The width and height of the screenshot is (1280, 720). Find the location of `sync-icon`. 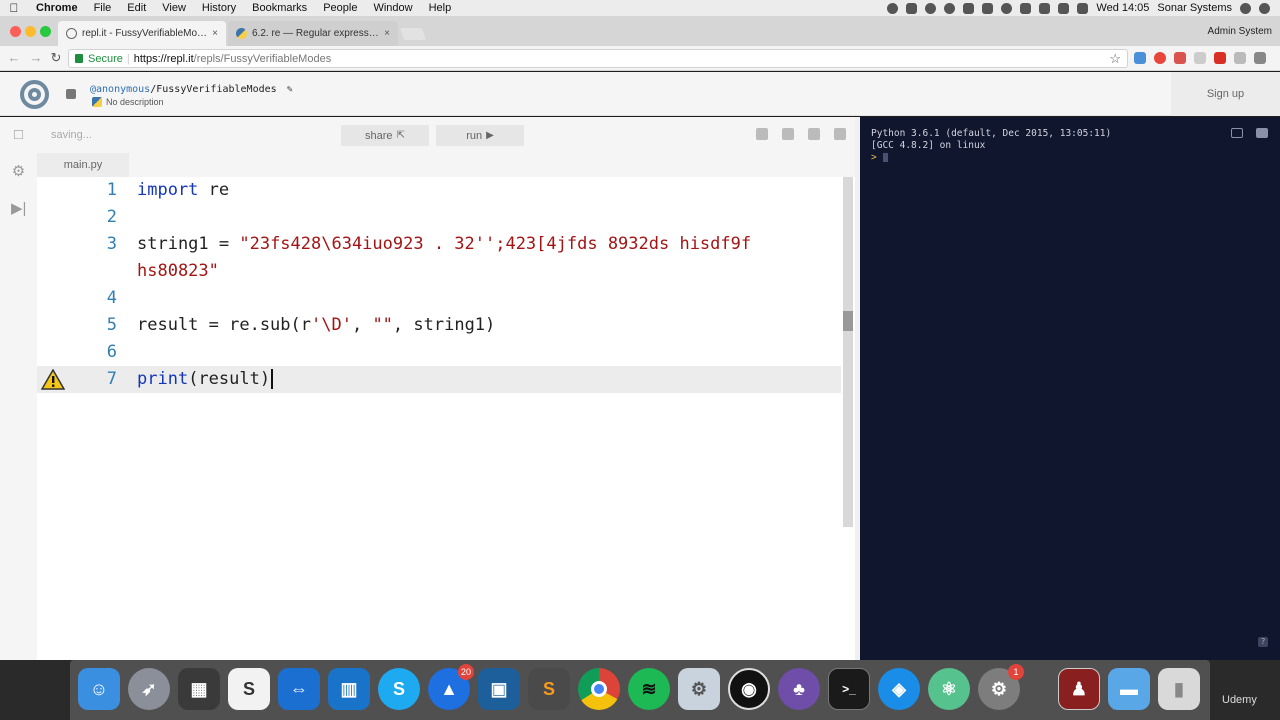

sync-icon is located at coordinates (950, 8).